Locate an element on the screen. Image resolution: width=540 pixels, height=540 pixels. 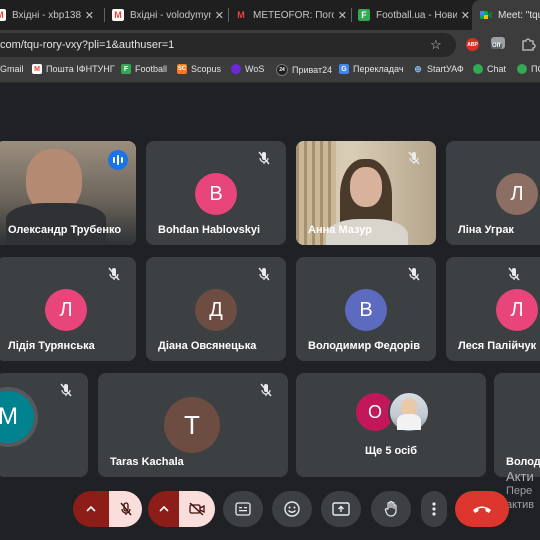
bookmark-startuaf: ⊕ StartУАФ is located at coordinates (438, 69).